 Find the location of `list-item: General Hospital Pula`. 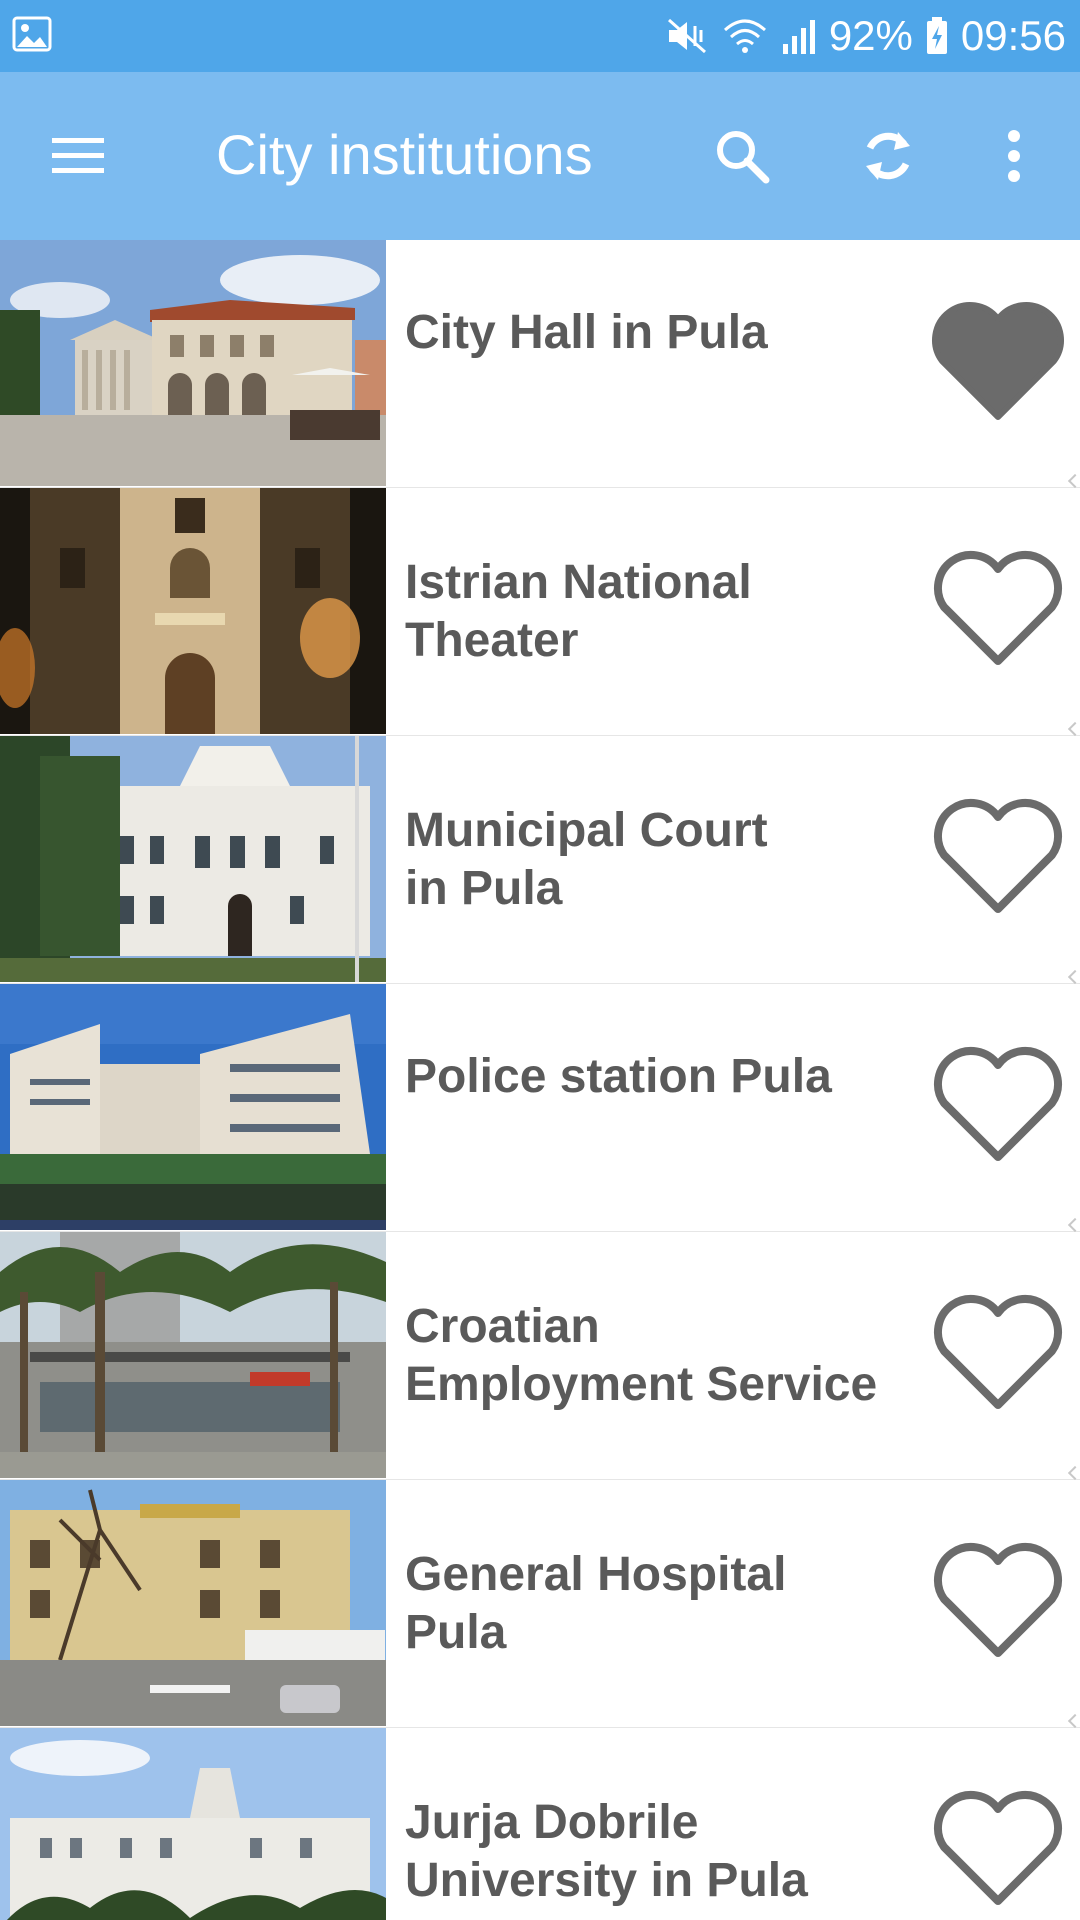

list-item: General Hospital Pula is located at coordinates (540, 1604).